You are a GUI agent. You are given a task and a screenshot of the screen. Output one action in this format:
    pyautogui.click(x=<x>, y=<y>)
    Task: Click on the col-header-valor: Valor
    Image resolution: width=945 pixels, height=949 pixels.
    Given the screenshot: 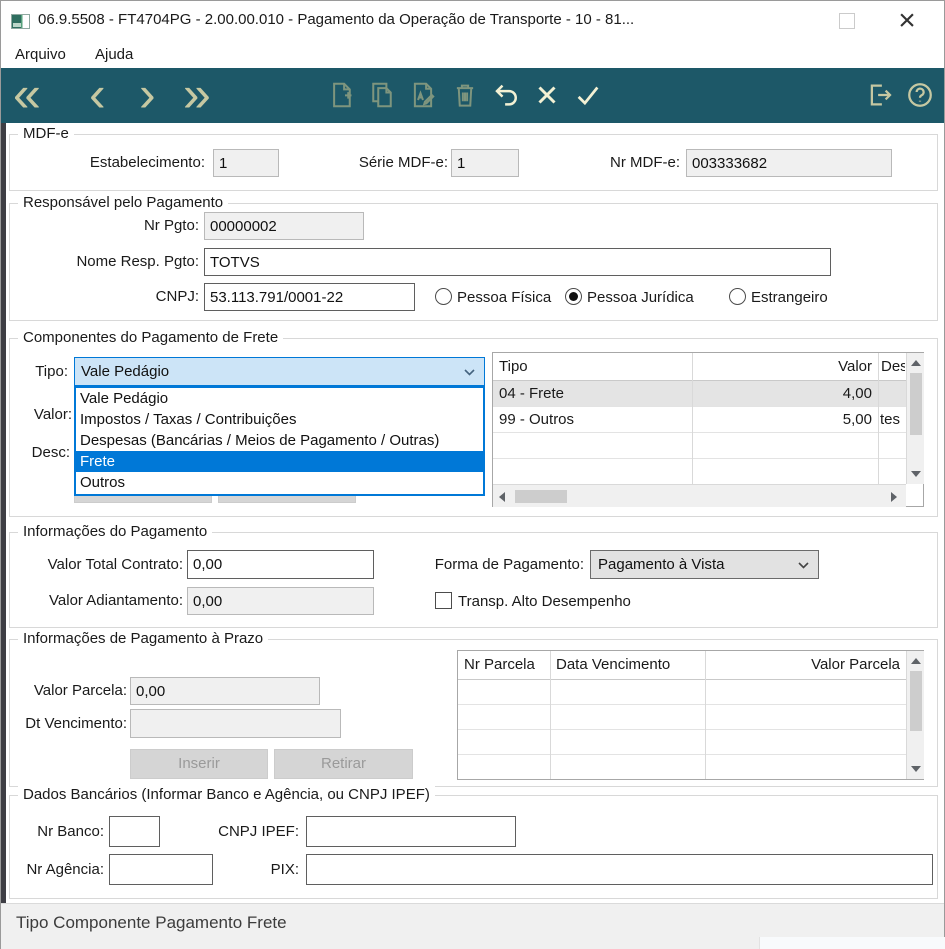 What is the action you would take?
    pyautogui.click(x=855, y=366)
    